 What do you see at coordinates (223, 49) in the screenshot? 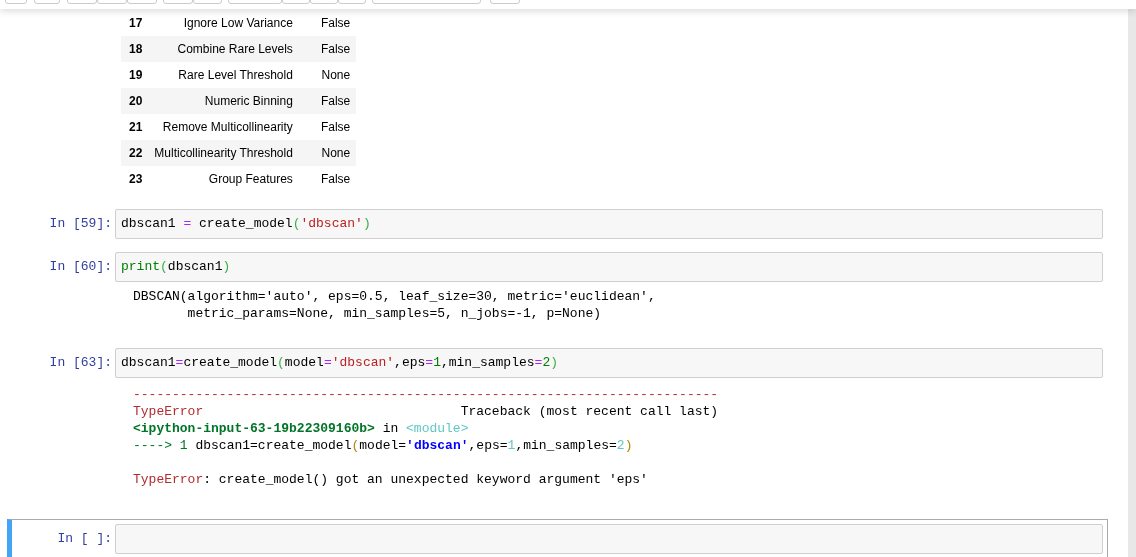
I see `table-cell: Combine Rare Levels` at bounding box center [223, 49].